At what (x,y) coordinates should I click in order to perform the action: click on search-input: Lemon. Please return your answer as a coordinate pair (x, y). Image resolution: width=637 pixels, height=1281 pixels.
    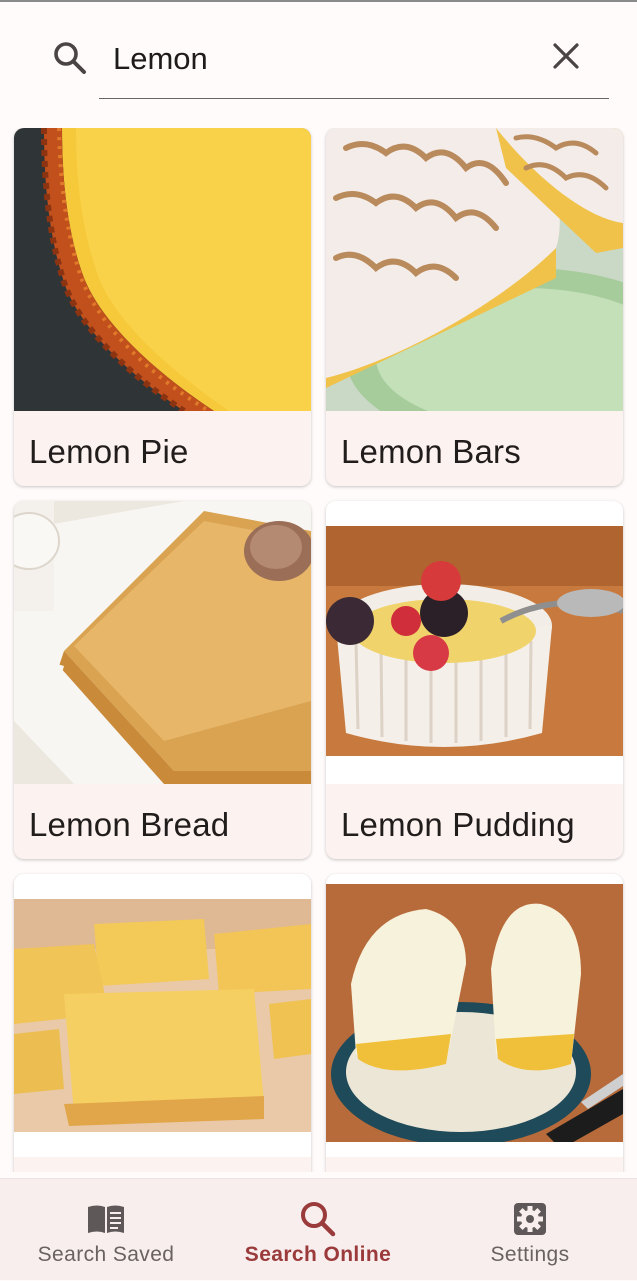
    Looking at the image, I should click on (160, 59).